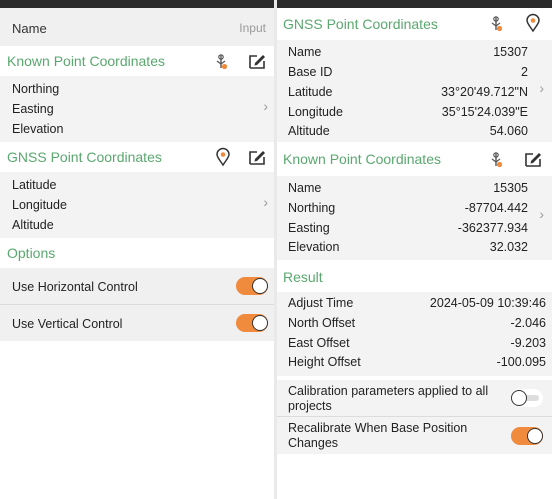  What do you see at coordinates (67, 324) in the screenshot?
I see `use-vertical-control-label: Use Vertical Control` at bounding box center [67, 324].